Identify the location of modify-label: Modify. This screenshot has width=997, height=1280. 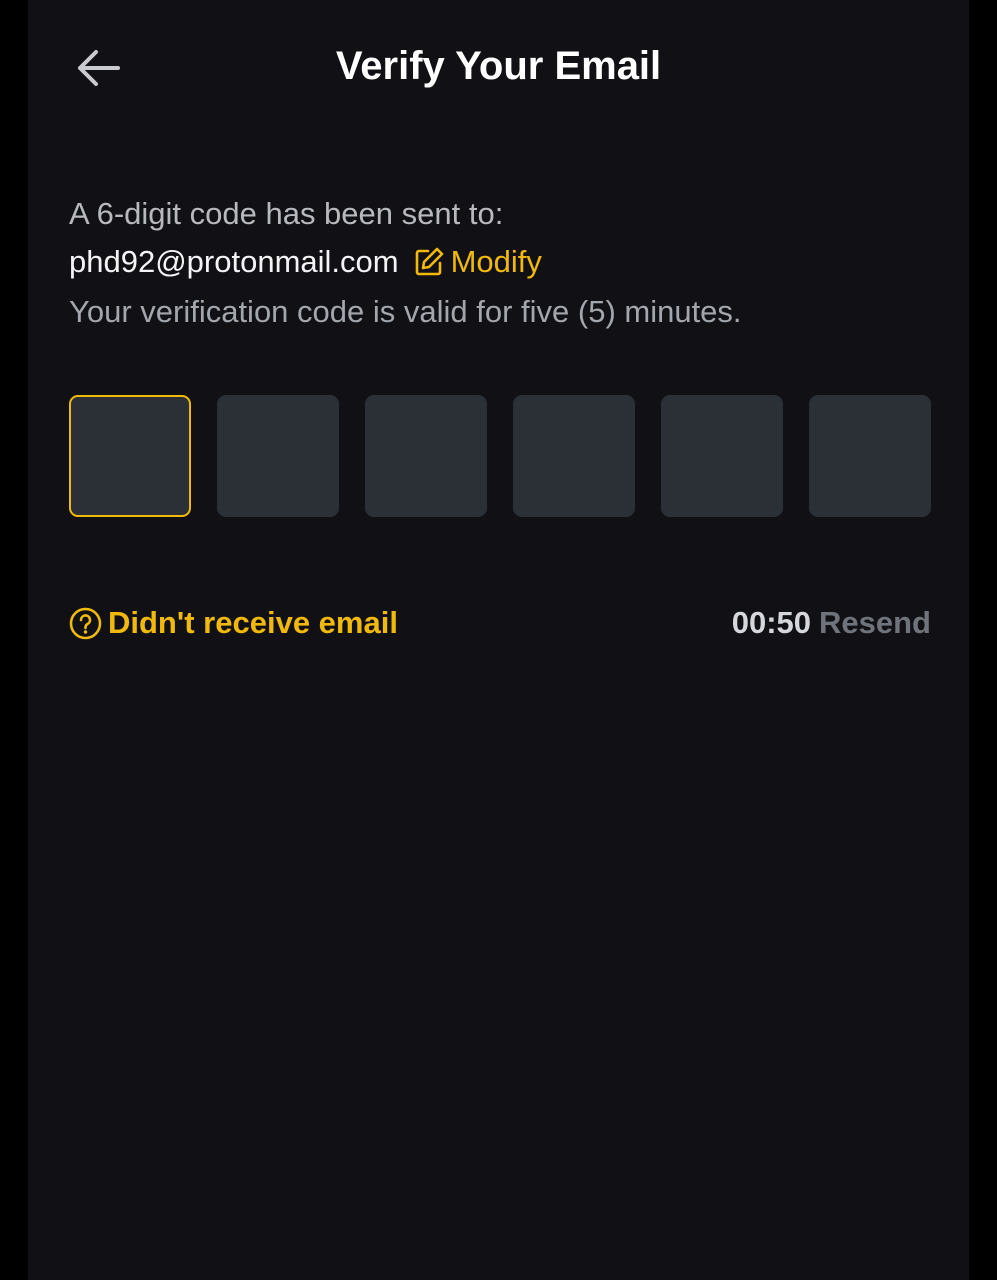
(496, 261).